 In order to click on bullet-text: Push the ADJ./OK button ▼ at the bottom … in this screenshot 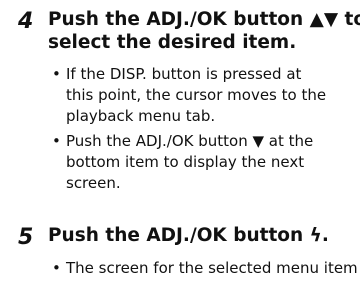, I will do `click(190, 162)`.